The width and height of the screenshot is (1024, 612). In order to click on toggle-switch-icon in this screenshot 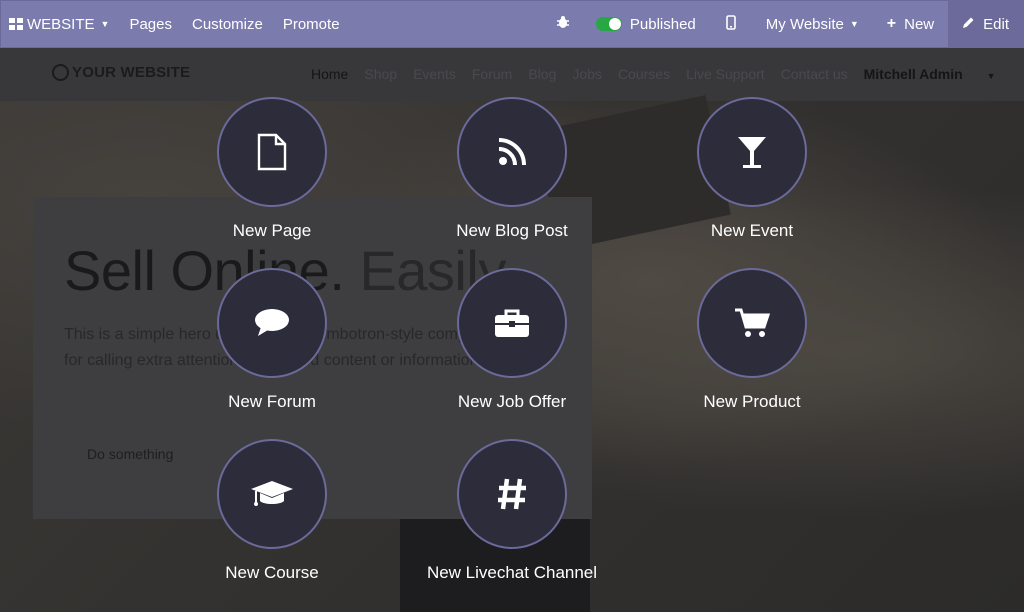, I will do `click(608, 24)`.